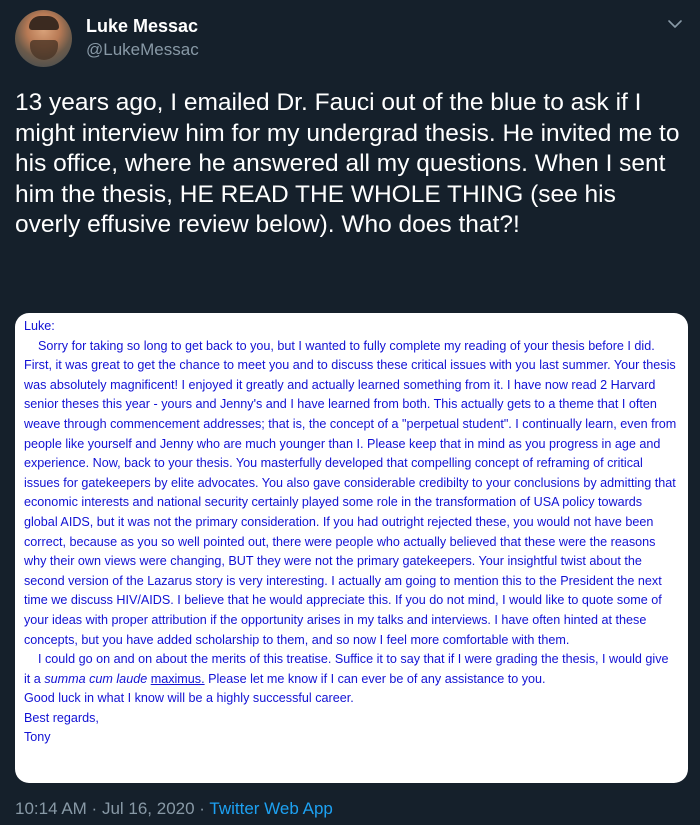 Image resolution: width=700 pixels, height=825 pixels. Describe the element at coordinates (142, 50) in the screenshot. I see `author-handle: @LukeMessac` at that location.